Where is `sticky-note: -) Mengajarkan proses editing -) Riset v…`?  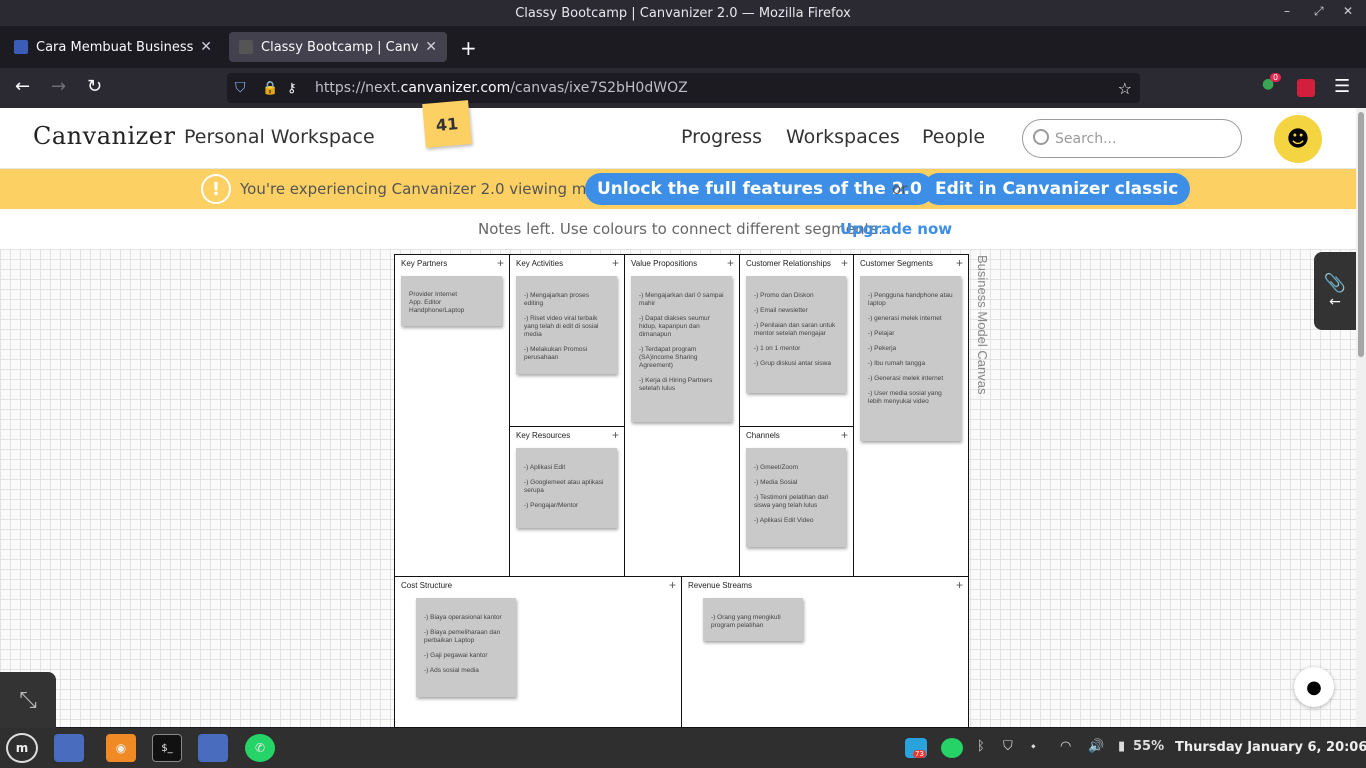 sticky-note: -) Mengajarkan proses editing -) Riset v… is located at coordinates (566, 325).